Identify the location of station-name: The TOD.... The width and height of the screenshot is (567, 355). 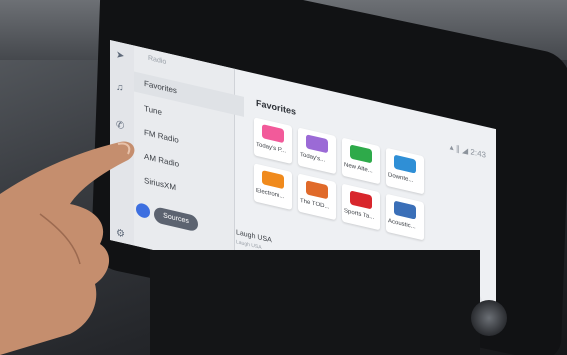
(315, 204).